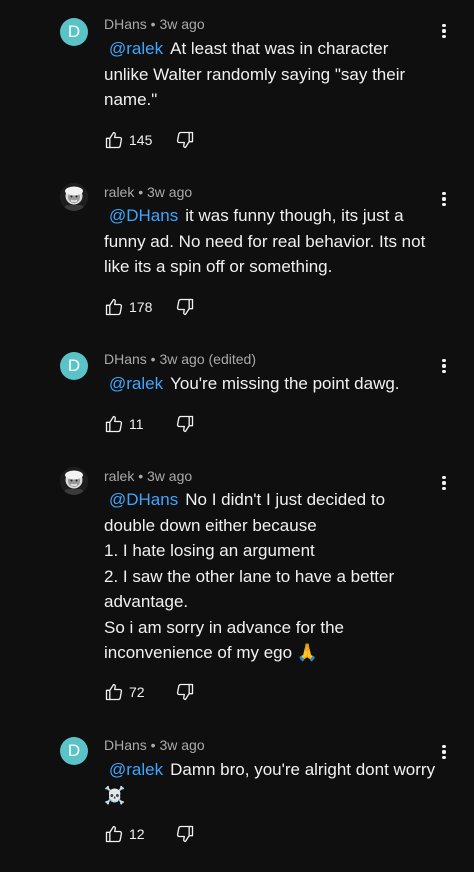 This screenshot has width=474, height=872. What do you see at coordinates (136, 424) in the screenshot?
I see `like-count: 11` at bounding box center [136, 424].